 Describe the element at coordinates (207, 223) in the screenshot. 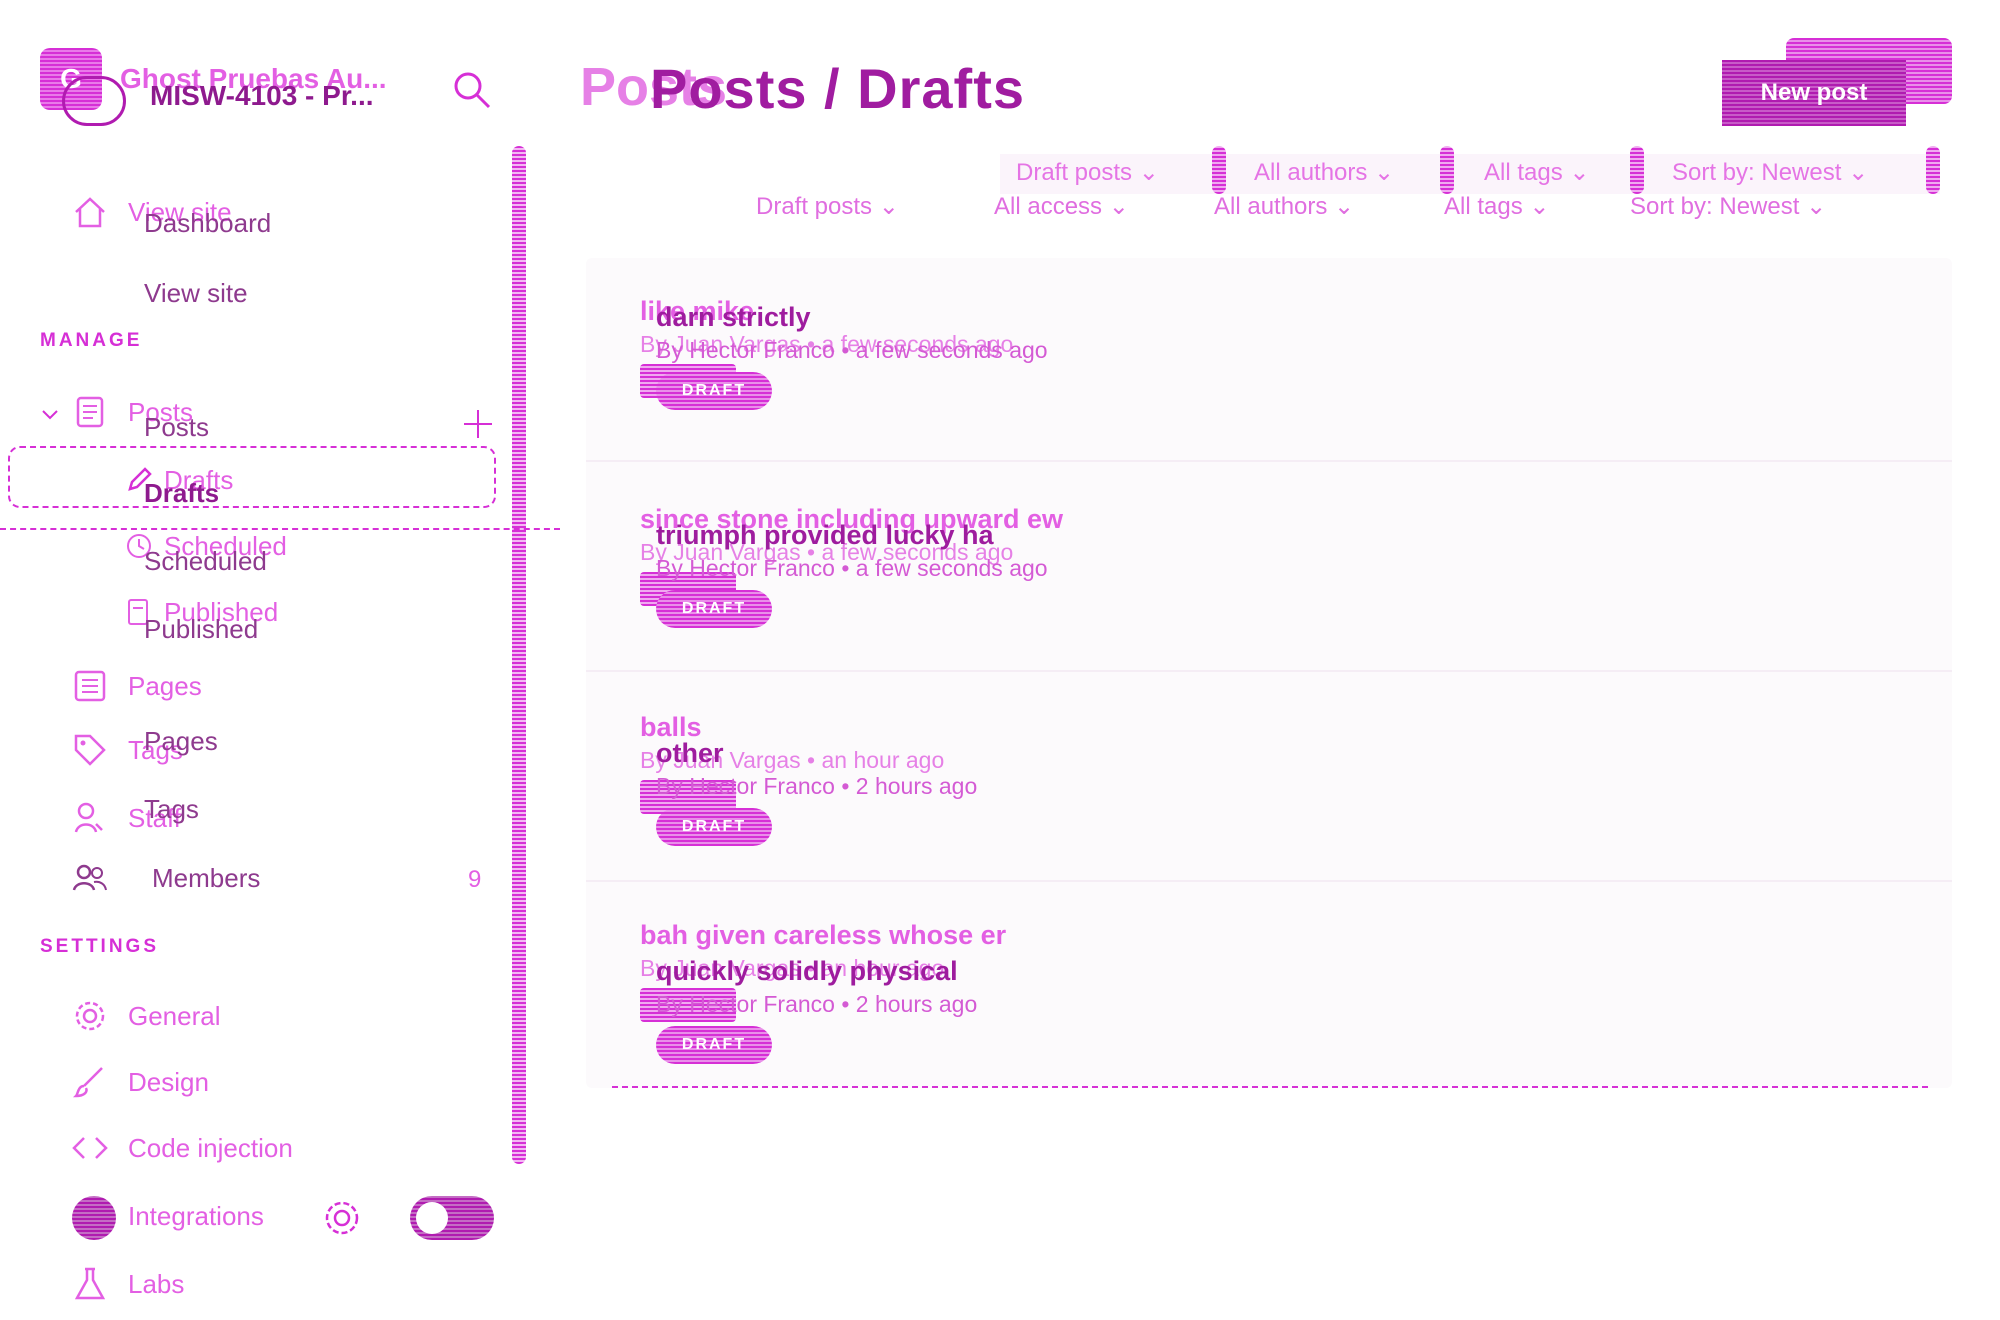

I see `sidebar-item-dashboard: Dashboard` at that location.